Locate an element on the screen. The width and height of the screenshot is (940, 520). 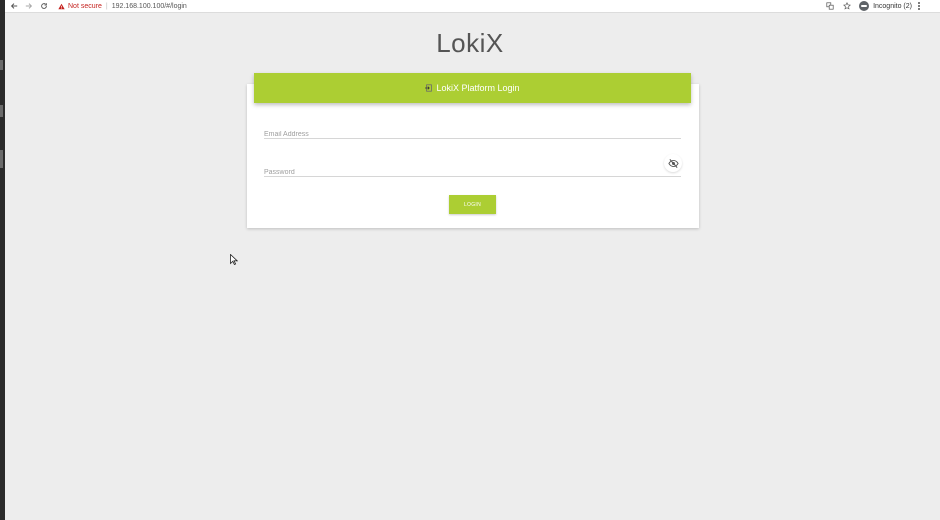
address-bar: Not secure | 192.168.100.100/#/login is located at coordinates (122, 6).